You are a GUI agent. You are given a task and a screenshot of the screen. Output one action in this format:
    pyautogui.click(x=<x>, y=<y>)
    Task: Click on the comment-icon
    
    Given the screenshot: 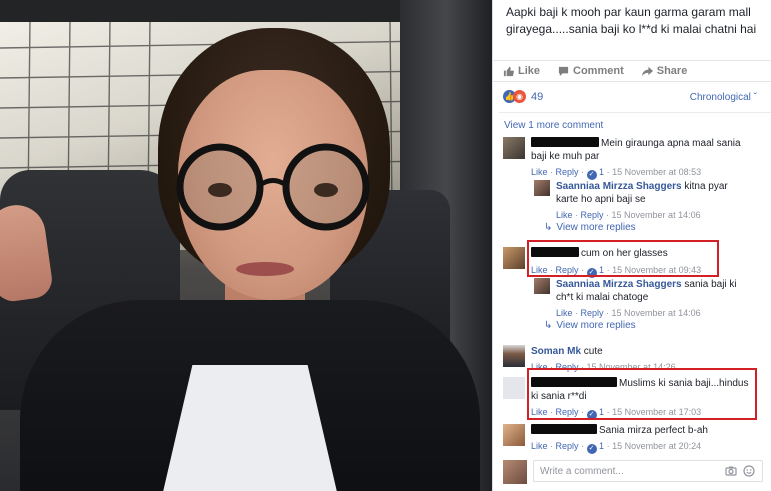 What is the action you would take?
    pyautogui.click(x=563, y=71)
    